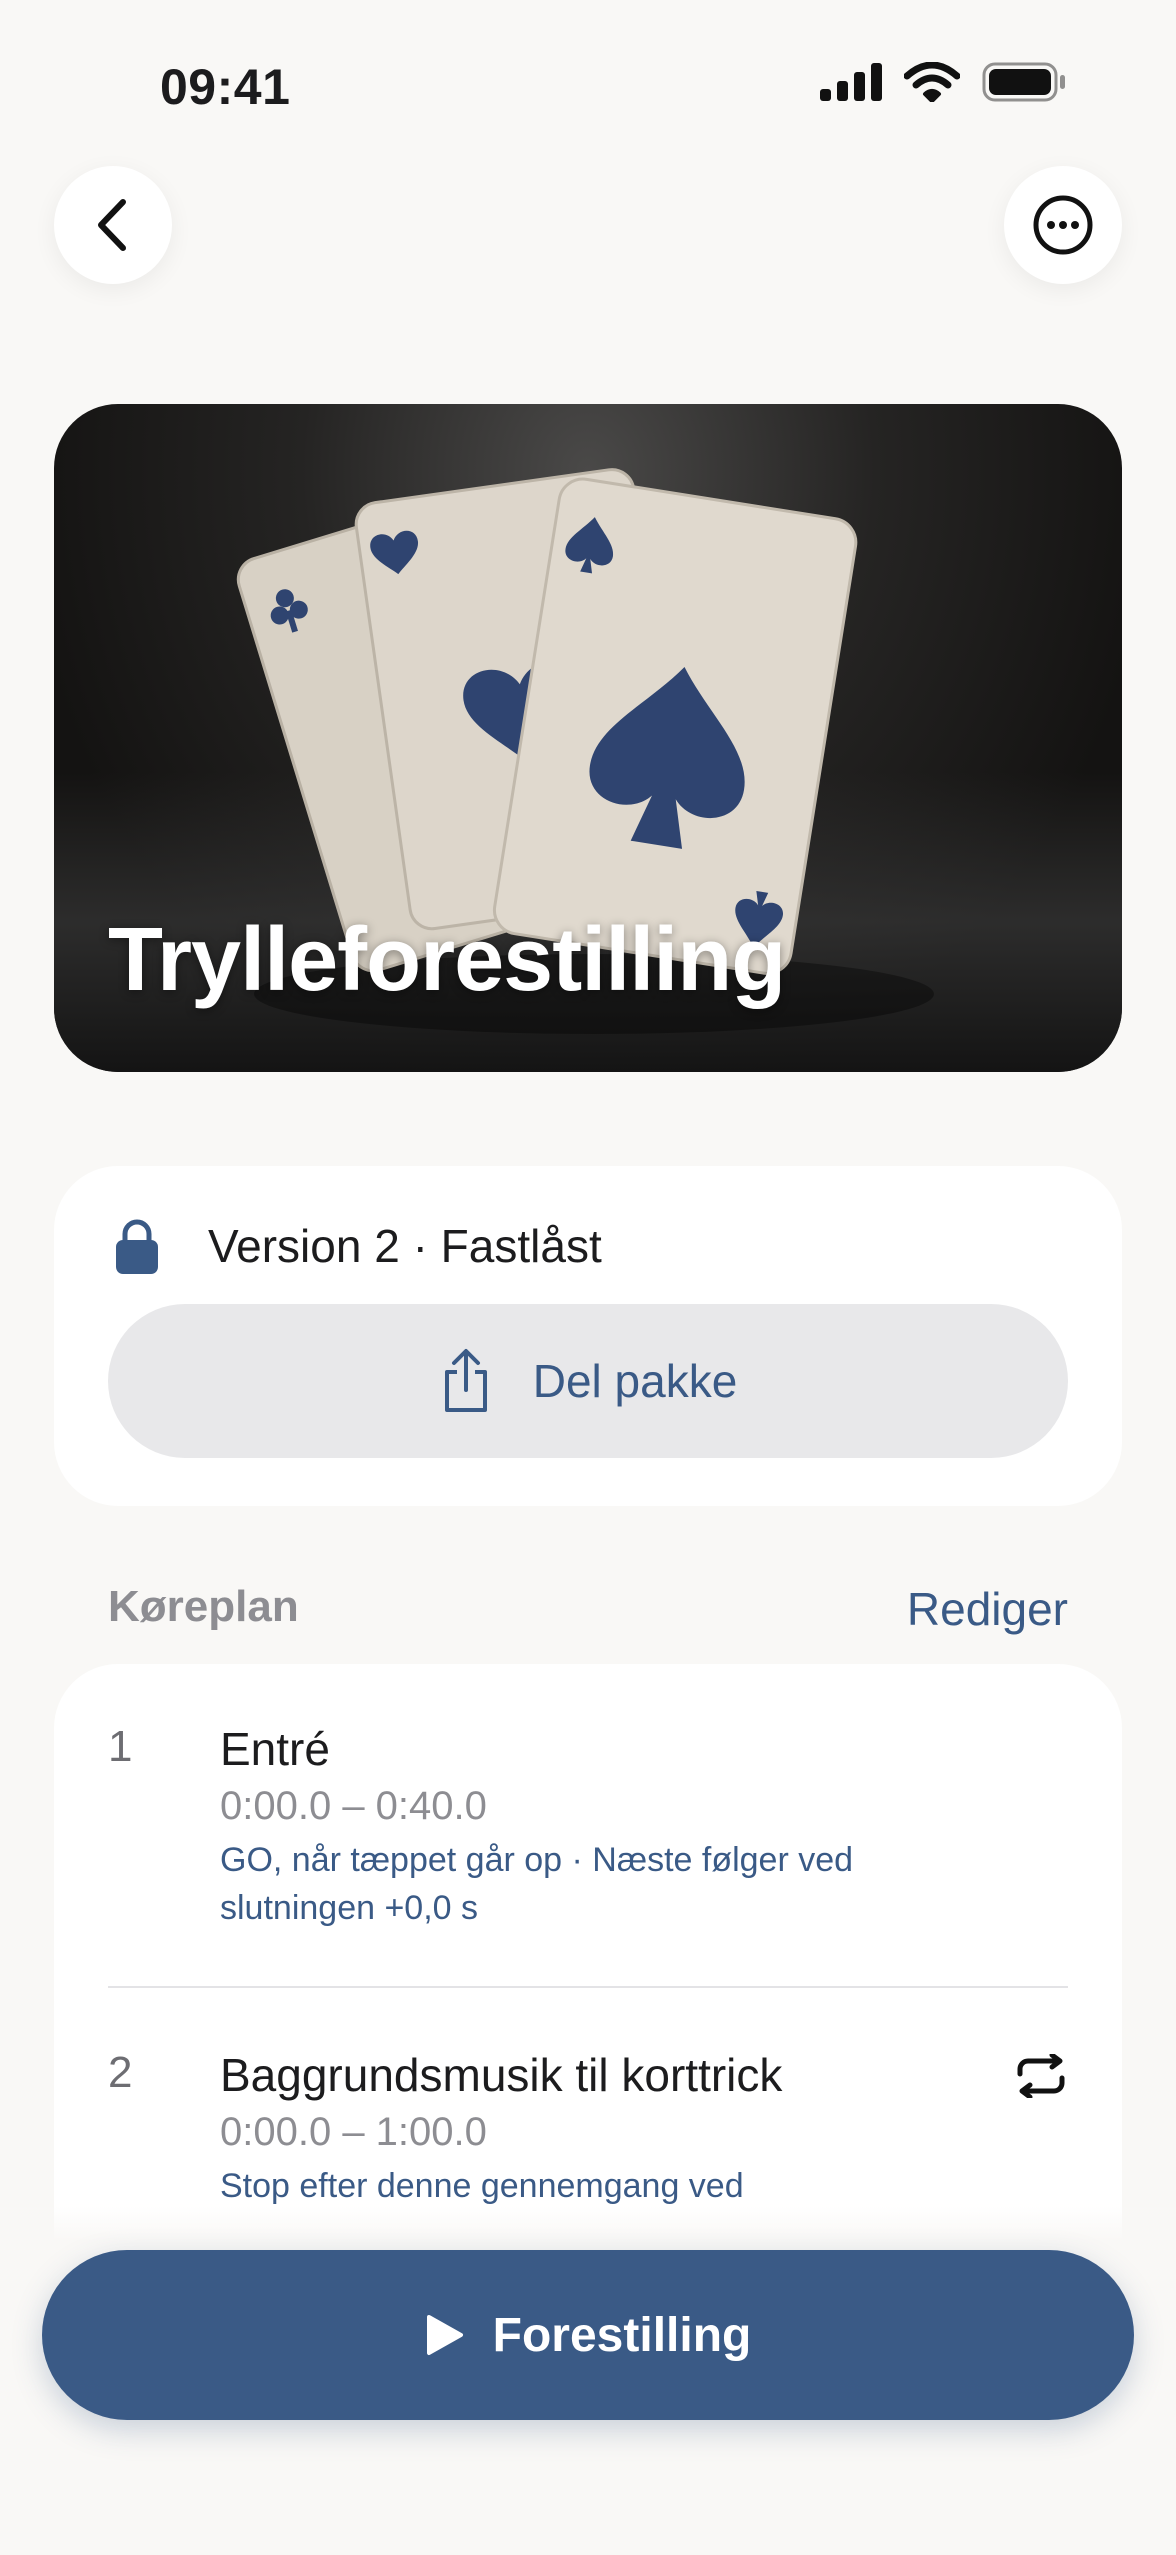  Describe the element at coordinates (120, 1746) in the screenshot. I see `cue-number: 1` at that location.